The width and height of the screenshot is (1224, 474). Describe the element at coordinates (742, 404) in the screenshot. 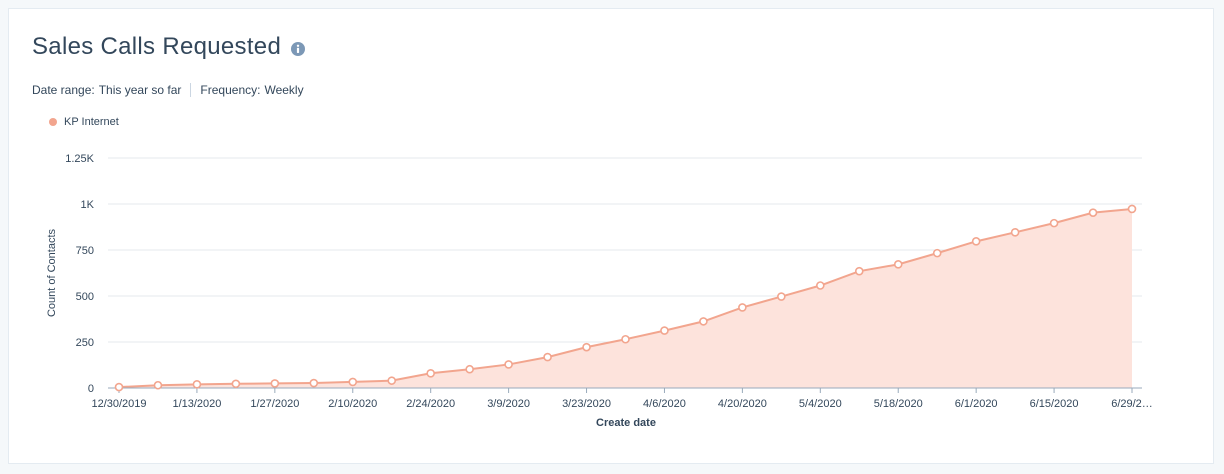

I see `x-tick-label: 4/20/2020` at that location.